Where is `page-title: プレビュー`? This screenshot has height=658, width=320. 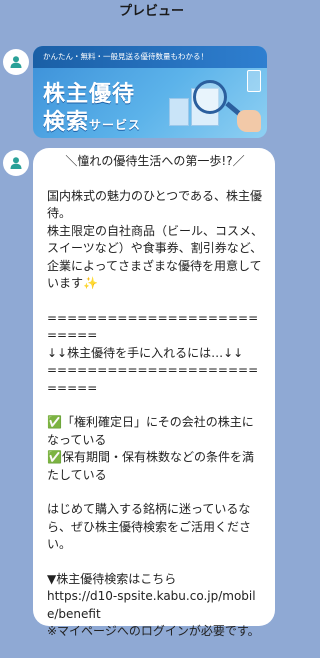
page-title: プレビュー is located at coordinates (151, 11).